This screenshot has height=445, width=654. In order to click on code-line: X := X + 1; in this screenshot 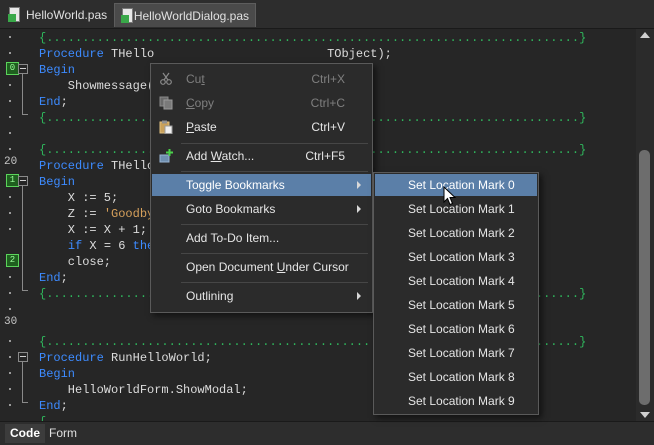, I will do `click(93, 230)`.